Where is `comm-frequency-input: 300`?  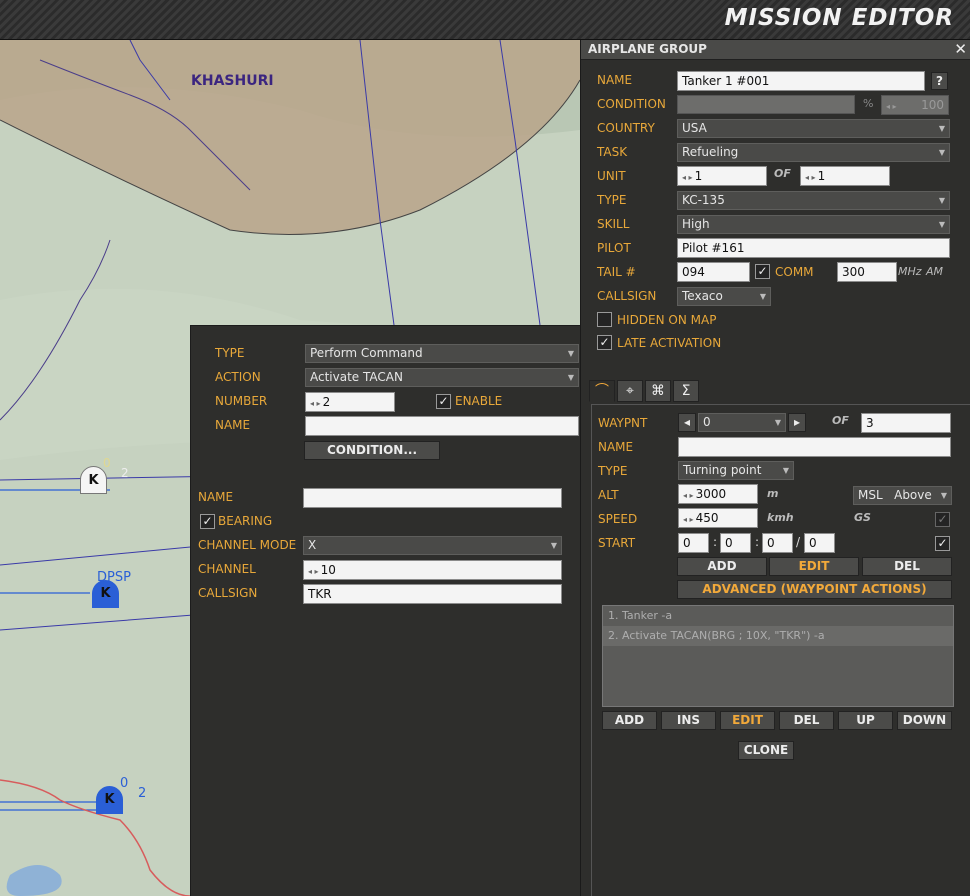 comm-frequency-input: 300 is located at coordinates (867, 272).